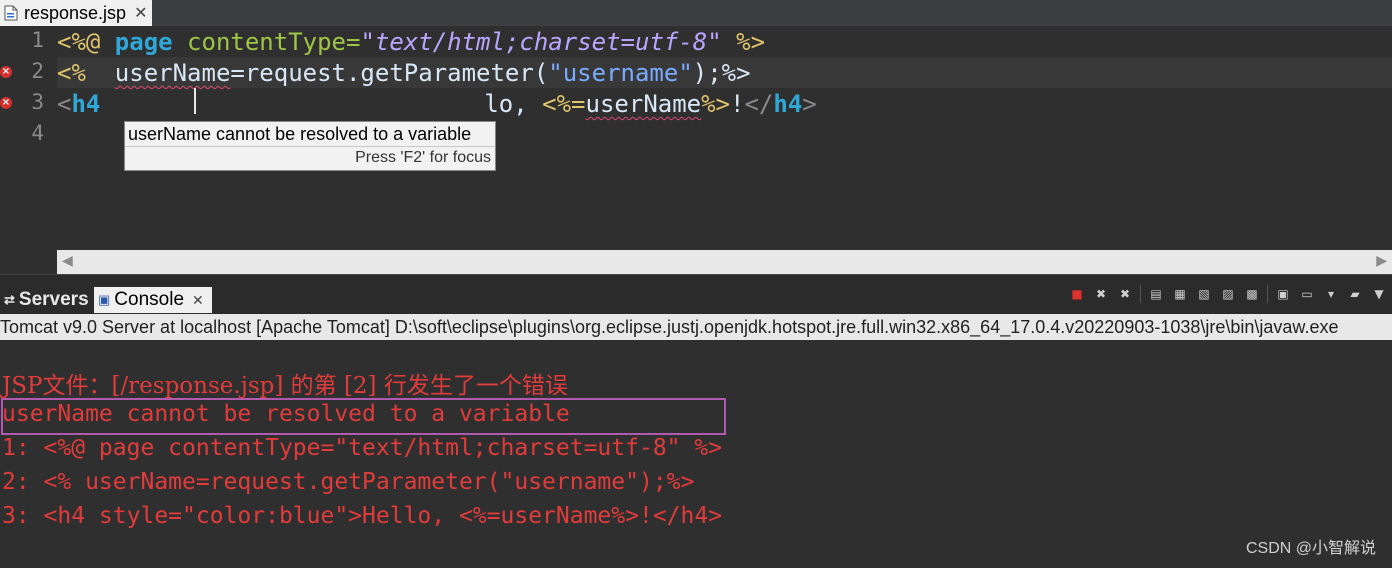 The width and height of the screenshot is (1392, 568). What do you see at coordinates (696, 13) in the screenshot?
I see `editor-tab-bar: response.jsp ✕` at bounding box center [696, 13].